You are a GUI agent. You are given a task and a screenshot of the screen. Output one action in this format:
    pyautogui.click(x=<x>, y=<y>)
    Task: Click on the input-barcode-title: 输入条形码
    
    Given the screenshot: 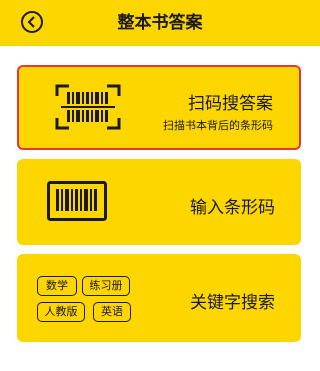 What is the action you would take?
    pyautogui.click(x=232, y=208)
    